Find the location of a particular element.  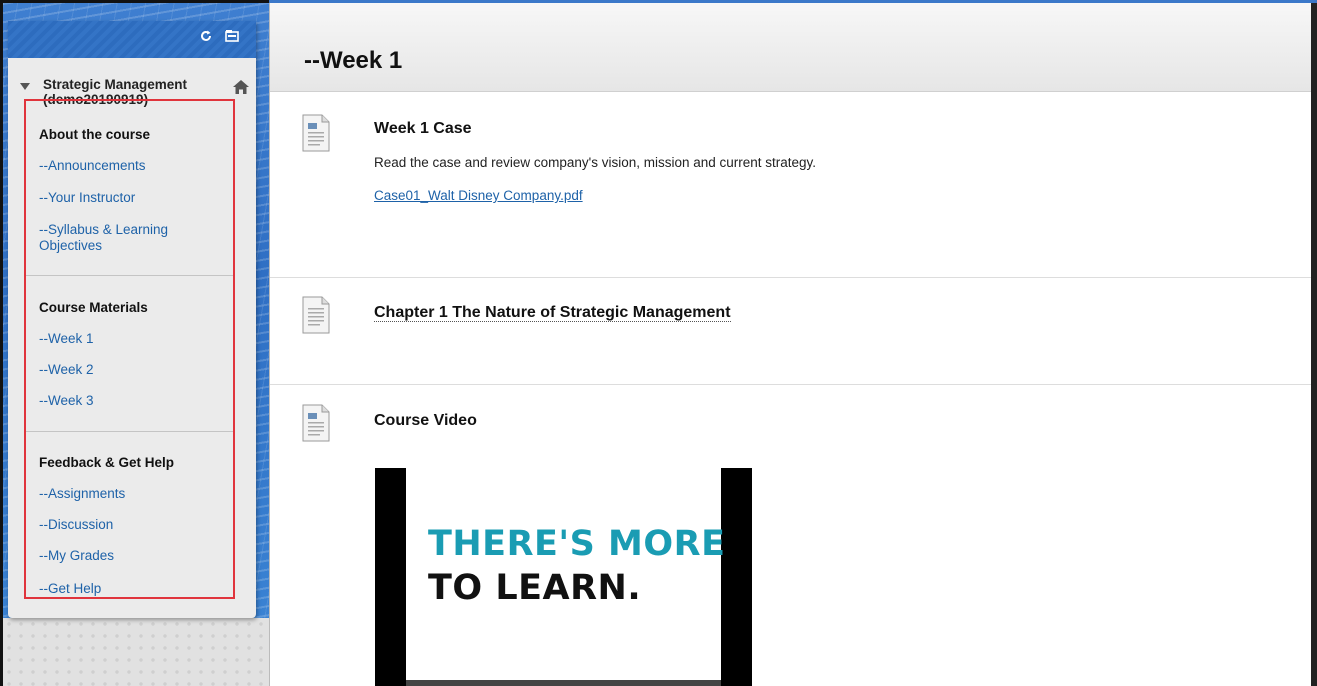

collapse-triangle-icon is located at coordinates (25, 86).